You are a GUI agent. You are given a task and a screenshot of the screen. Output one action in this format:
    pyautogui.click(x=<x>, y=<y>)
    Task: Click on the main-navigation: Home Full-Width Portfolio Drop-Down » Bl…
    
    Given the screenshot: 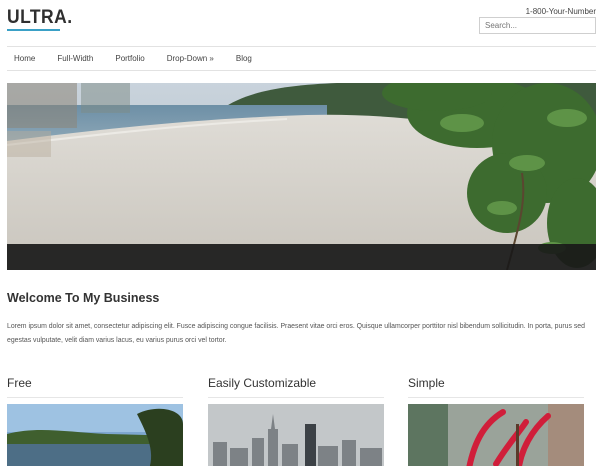 What is the action you would take?
    pyautogui.click(x=301, y=58)
    